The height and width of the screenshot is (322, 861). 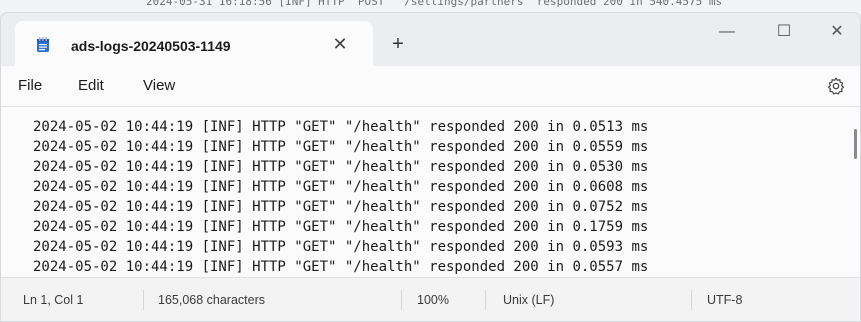 What do you see at coordinates (836, 86) in the screenshot?
I see `settings-gear-icon` at bounding box center [836, 86].